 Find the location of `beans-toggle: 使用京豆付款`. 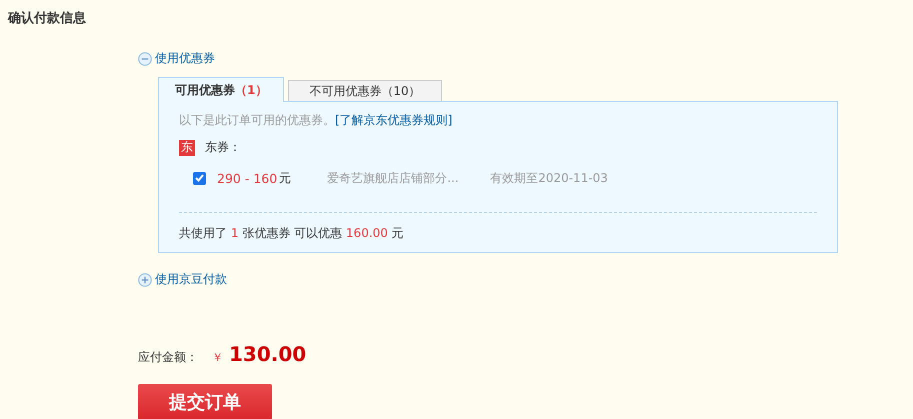

beans-toggle: 使用京豆付款 is located at coordinates (182, 279).